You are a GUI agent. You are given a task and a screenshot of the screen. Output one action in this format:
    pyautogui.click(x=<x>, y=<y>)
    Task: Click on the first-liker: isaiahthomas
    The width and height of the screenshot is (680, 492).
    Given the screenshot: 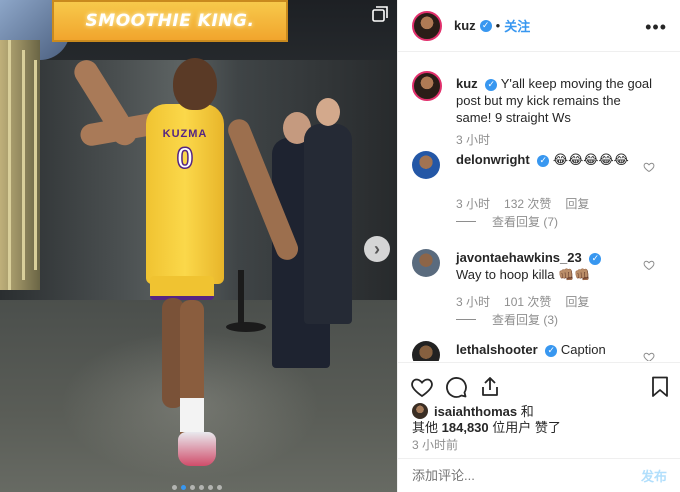 What is the action you would take?
    pyautogui.click(x=475, y=411)
    